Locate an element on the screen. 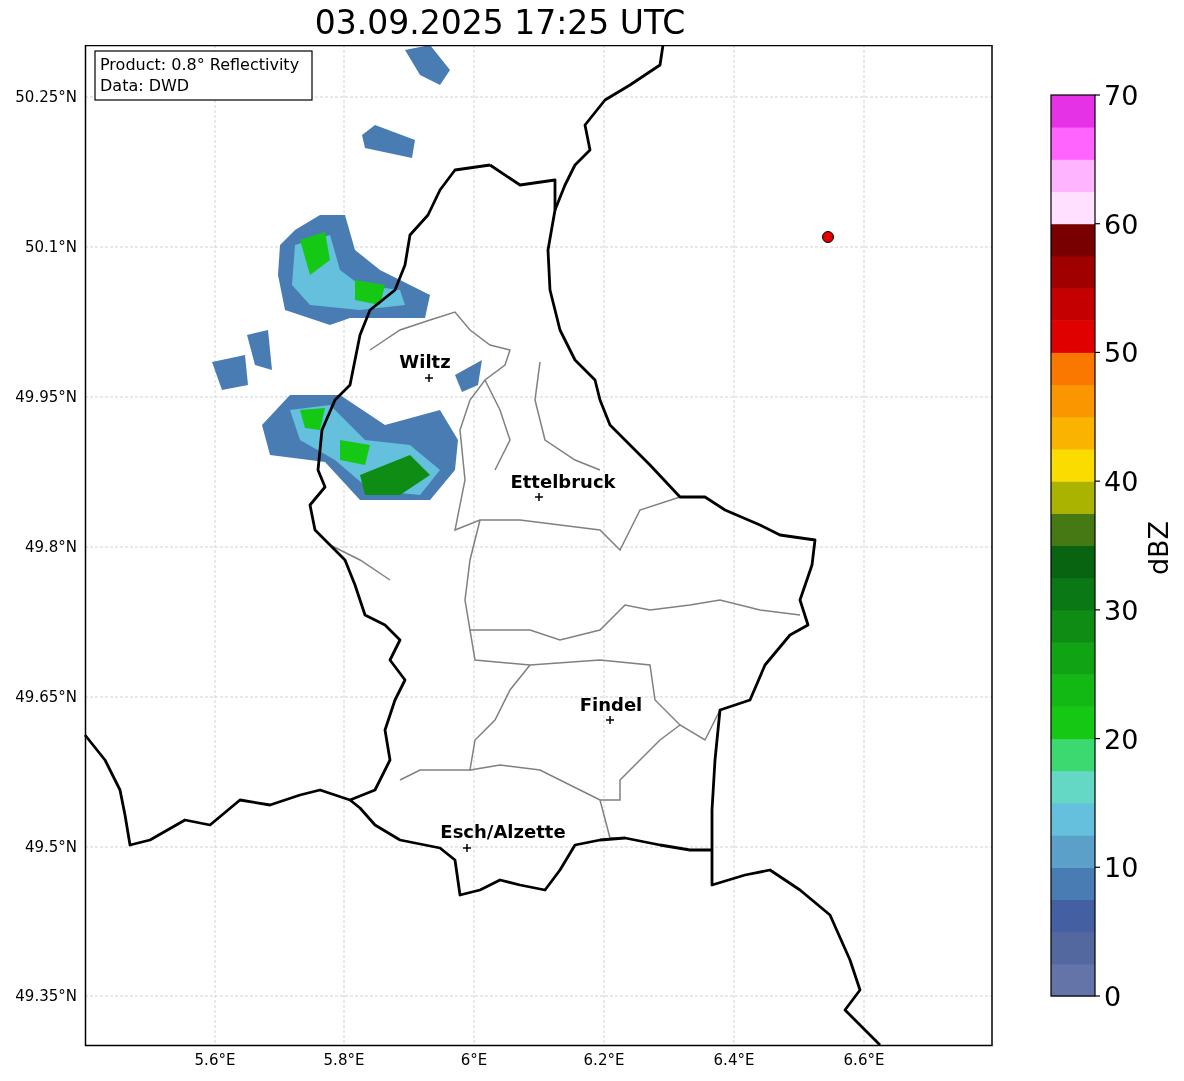  longitude-label: 5.8°E is located at coordinates (344, 1060).